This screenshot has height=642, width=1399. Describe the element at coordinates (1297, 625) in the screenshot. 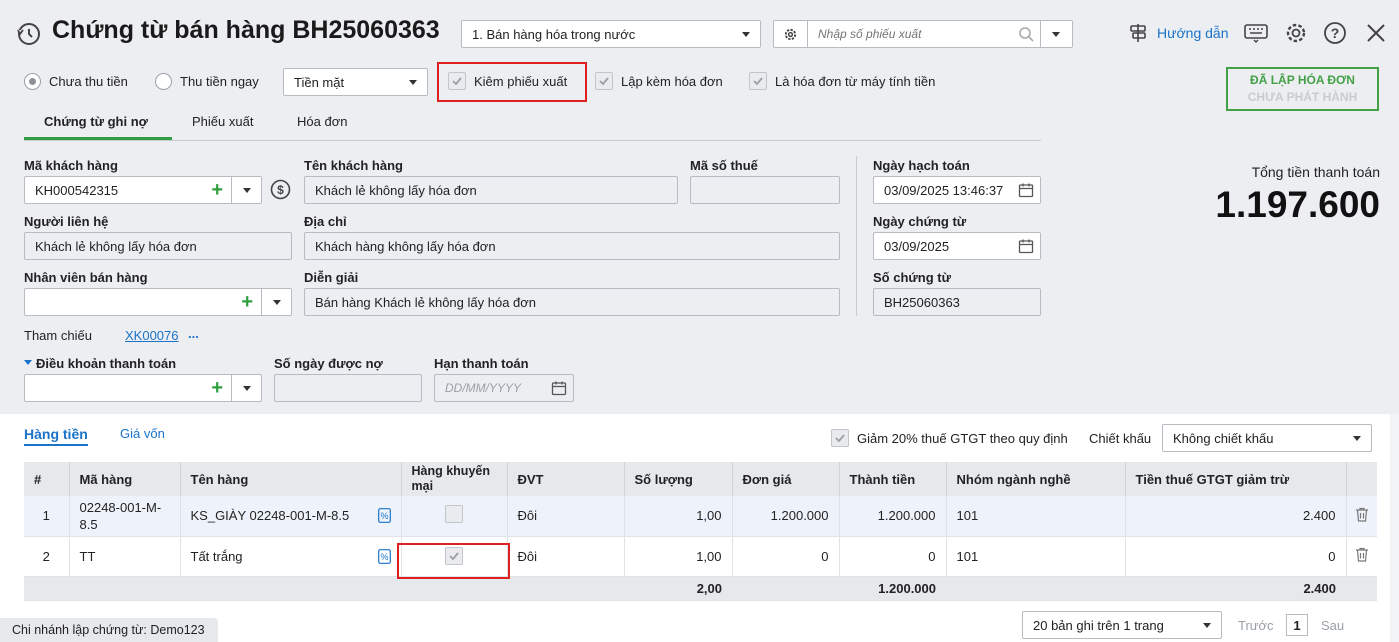

I see `current-page: 1` at that location.